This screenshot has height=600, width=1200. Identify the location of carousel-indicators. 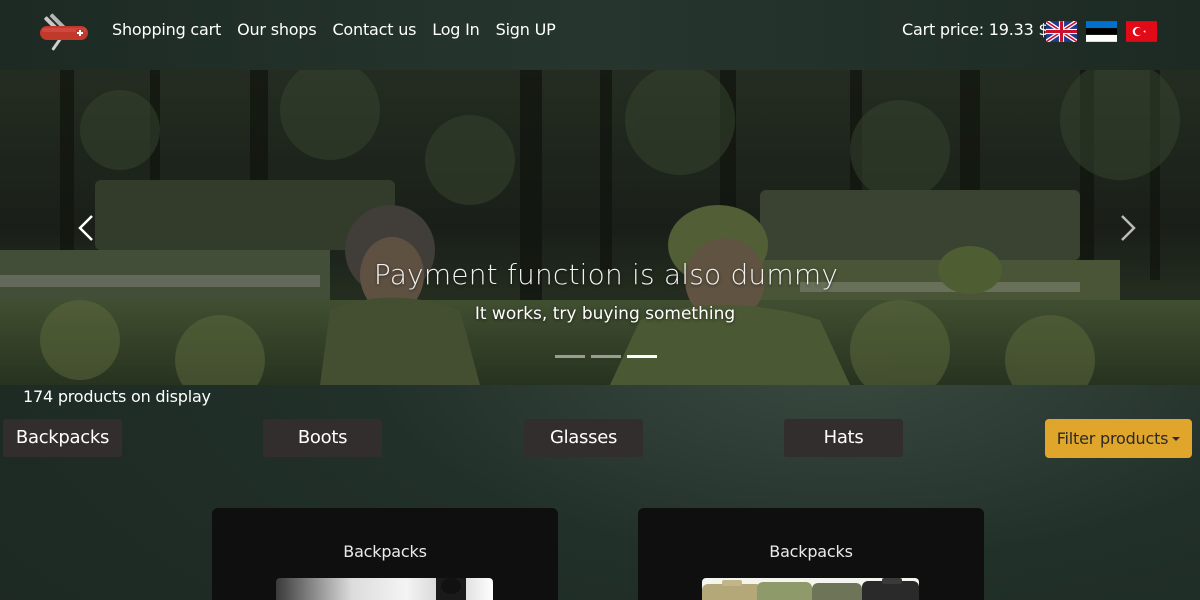
(606, 356).